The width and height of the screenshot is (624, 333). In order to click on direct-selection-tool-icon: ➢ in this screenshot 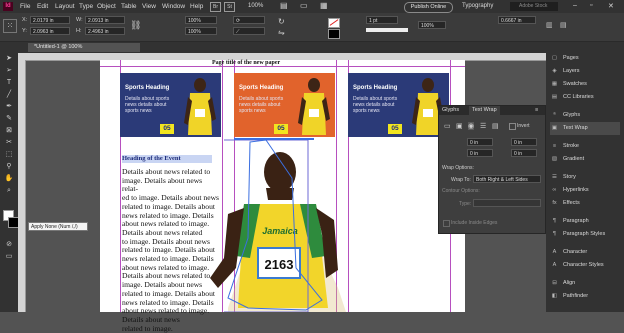, I will do `click(9, 71)`.